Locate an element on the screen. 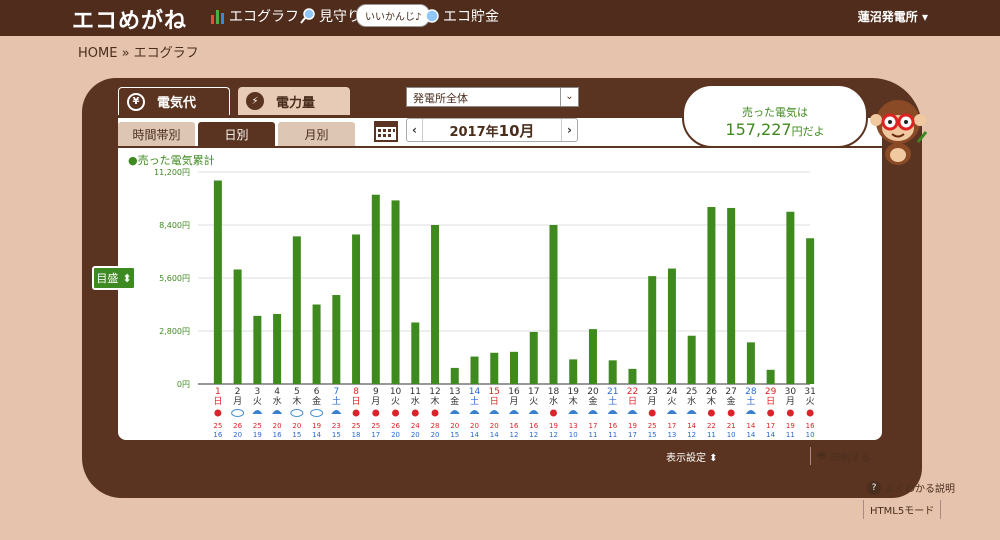  nav-eco-savings: エコ貯金 is located at coordinates (461, 16).